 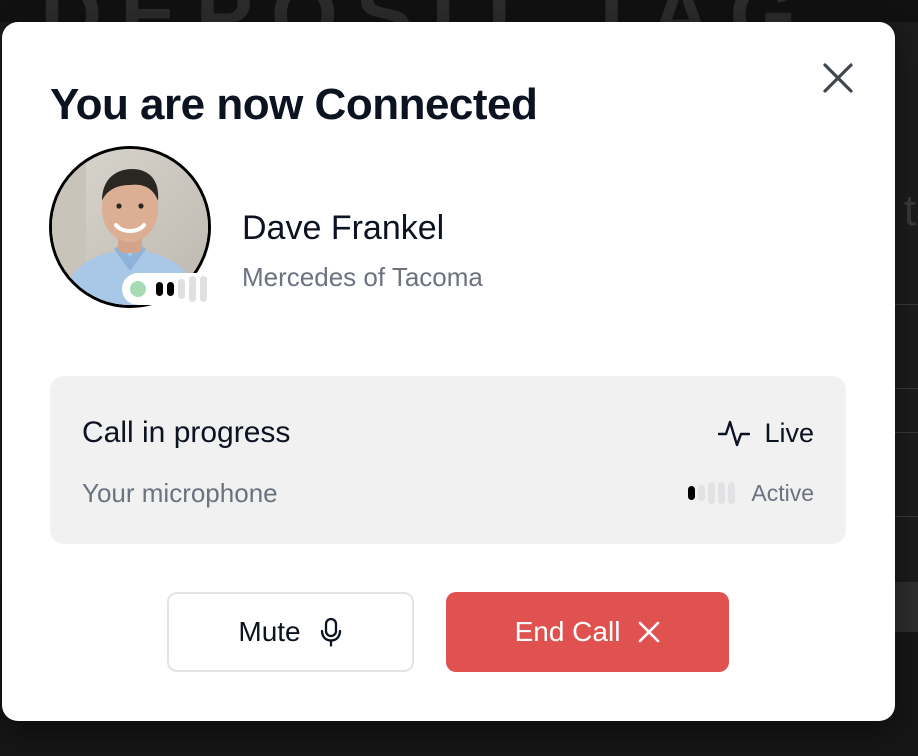 What do you see at coordinates (782, 492) in the screenshot?
I see `microphone-state: Active` at bounding box center [782, 492].